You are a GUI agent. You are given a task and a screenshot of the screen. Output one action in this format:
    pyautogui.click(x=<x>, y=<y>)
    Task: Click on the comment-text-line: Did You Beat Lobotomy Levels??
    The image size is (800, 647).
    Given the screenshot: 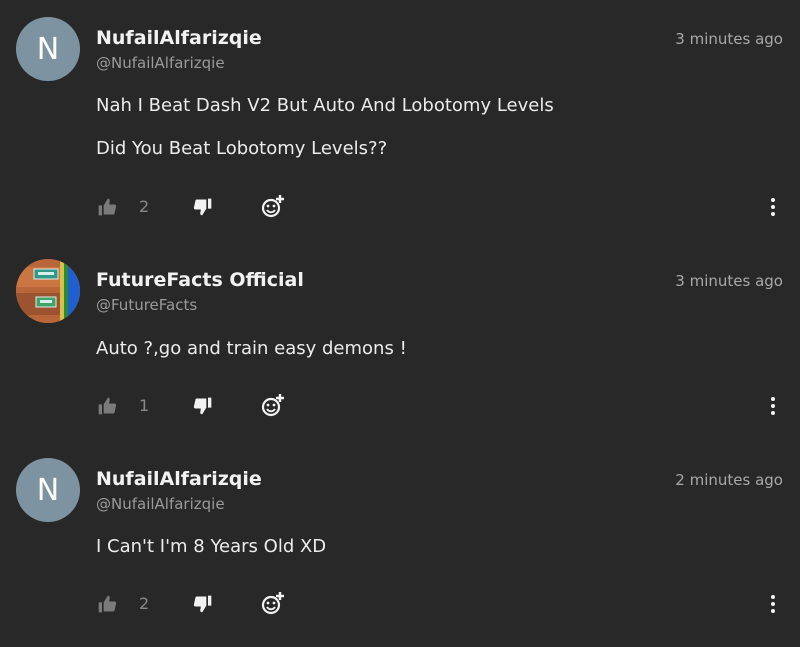 What is the action you would take?
    pyautogui.click(x=242, y=148)
    